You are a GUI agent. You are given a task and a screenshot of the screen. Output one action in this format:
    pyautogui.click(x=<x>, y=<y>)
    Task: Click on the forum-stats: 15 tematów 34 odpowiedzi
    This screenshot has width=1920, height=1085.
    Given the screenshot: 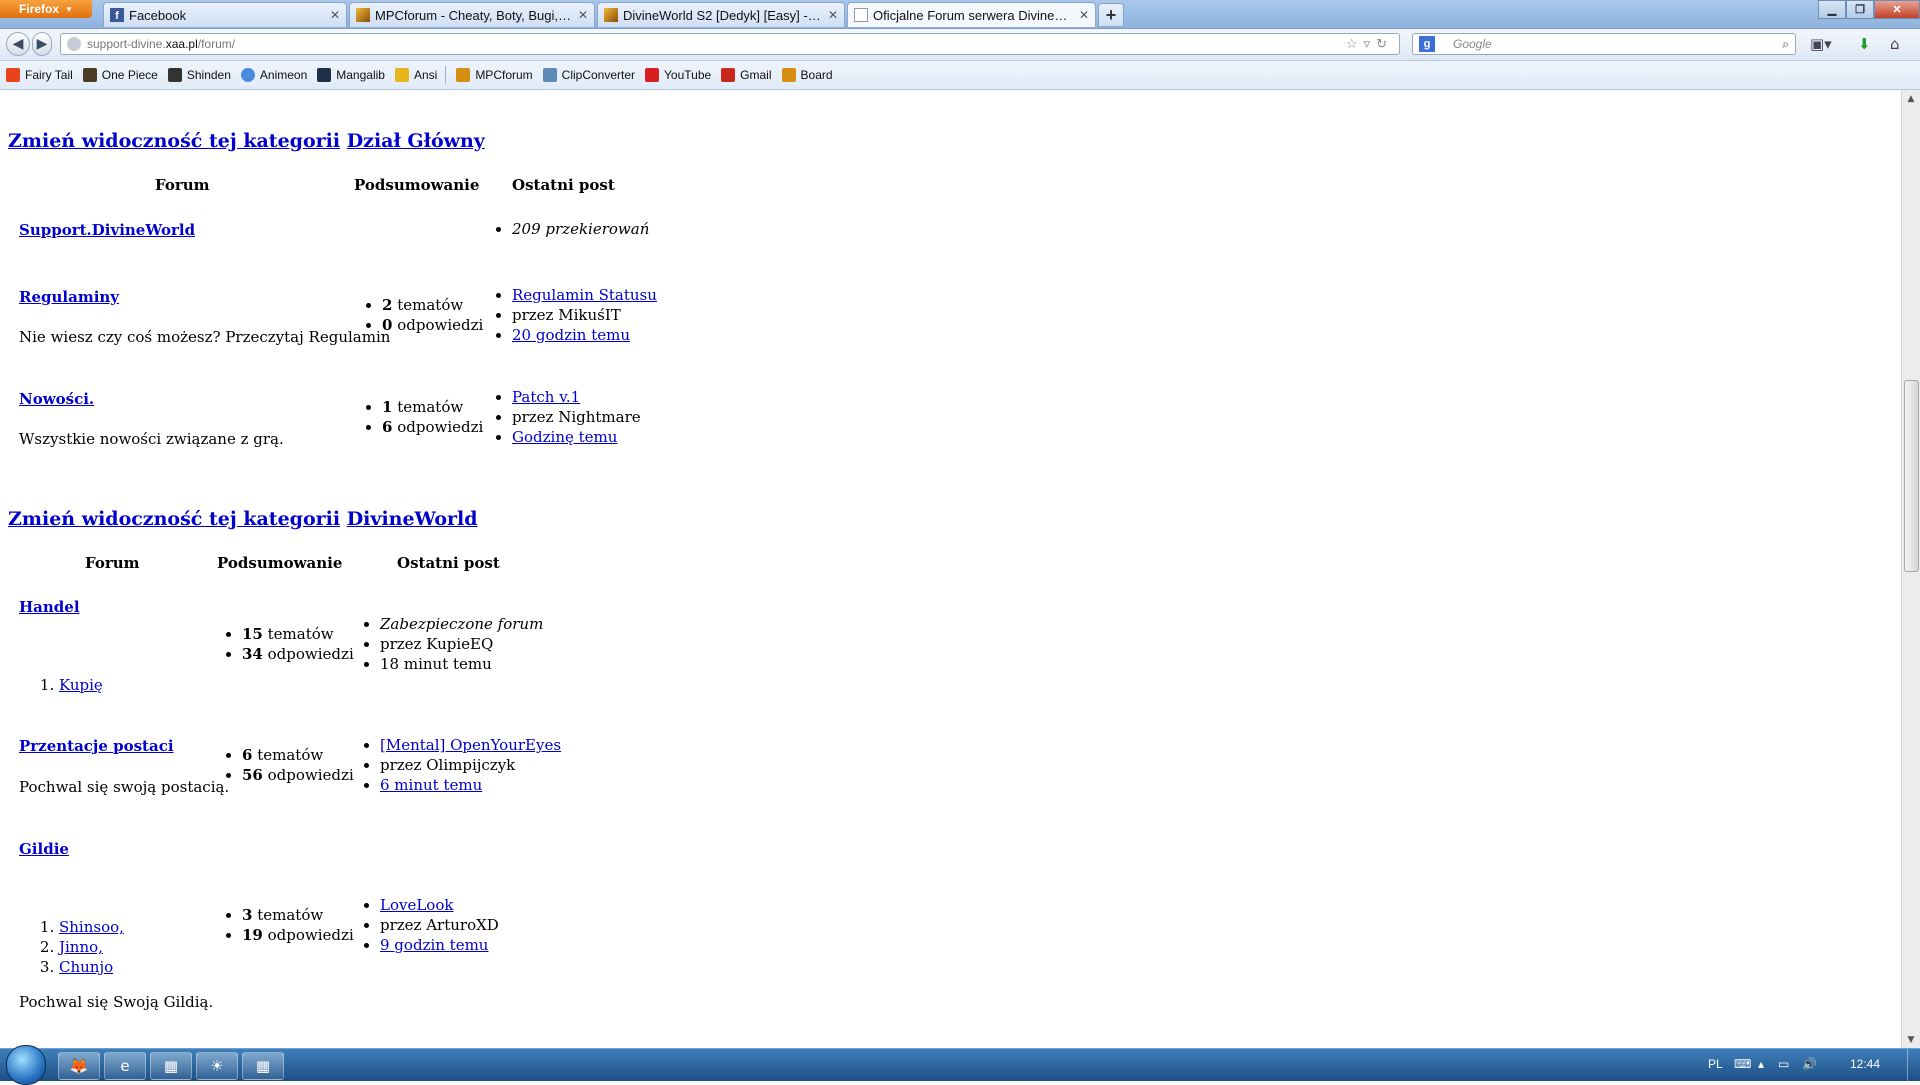 What is the action you would take?
    pyautogui.click(x=289, y=644)
    